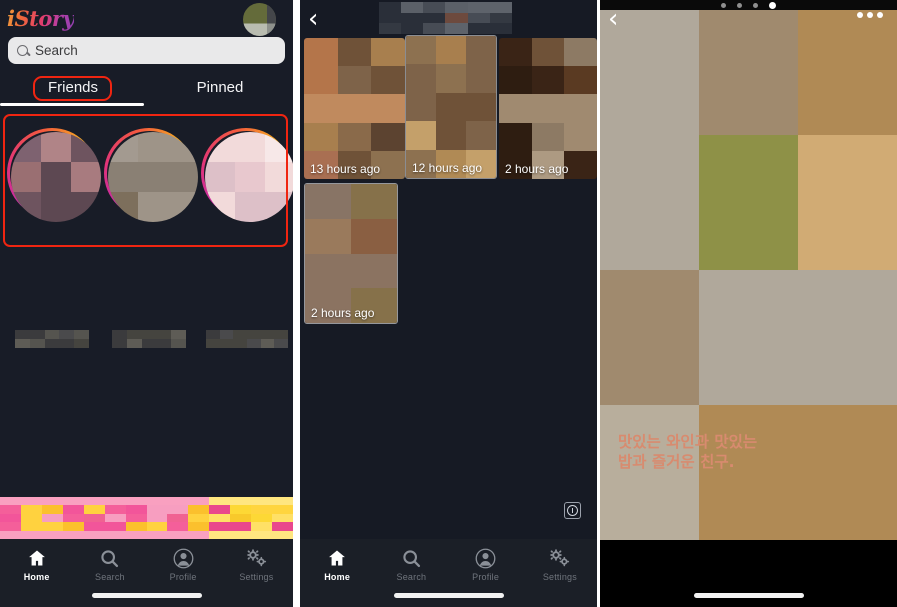 This screenshot has width=897, height=607. I want to click on bottom-nav-items-2: Home Search Profile Settings, so click(448, 571).